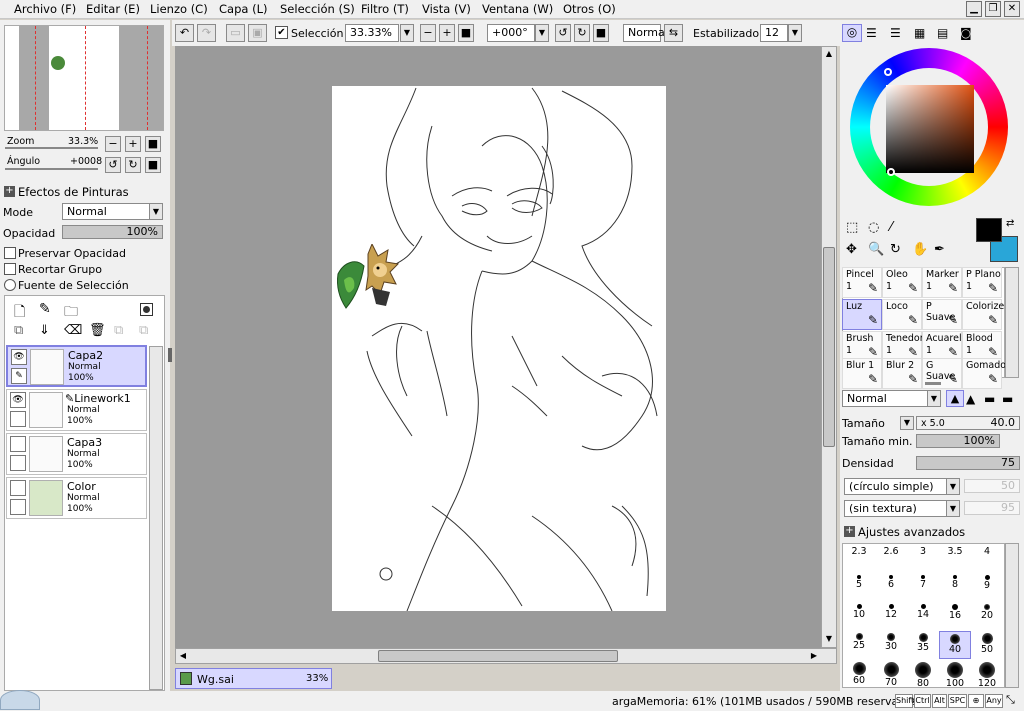 The image size is (1024, 711). I want to click on brush-size-option: 80, so click(923, 674).